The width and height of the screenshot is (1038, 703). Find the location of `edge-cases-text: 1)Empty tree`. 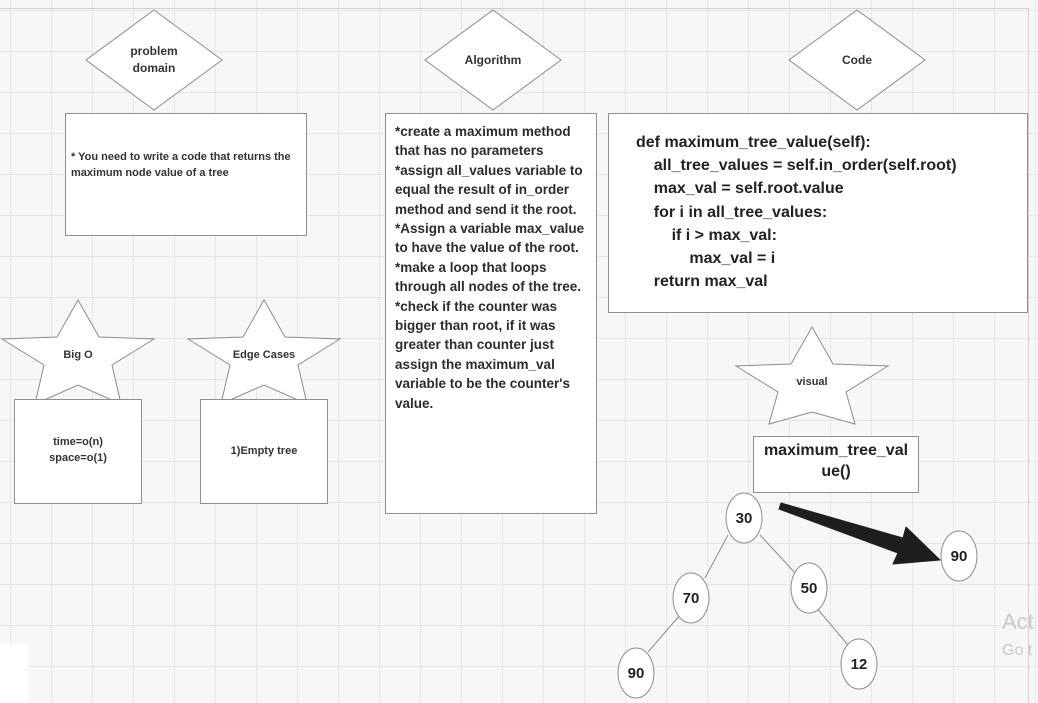

edge-cases-text: 1)Empty tree is located at coordinates (264, 450).